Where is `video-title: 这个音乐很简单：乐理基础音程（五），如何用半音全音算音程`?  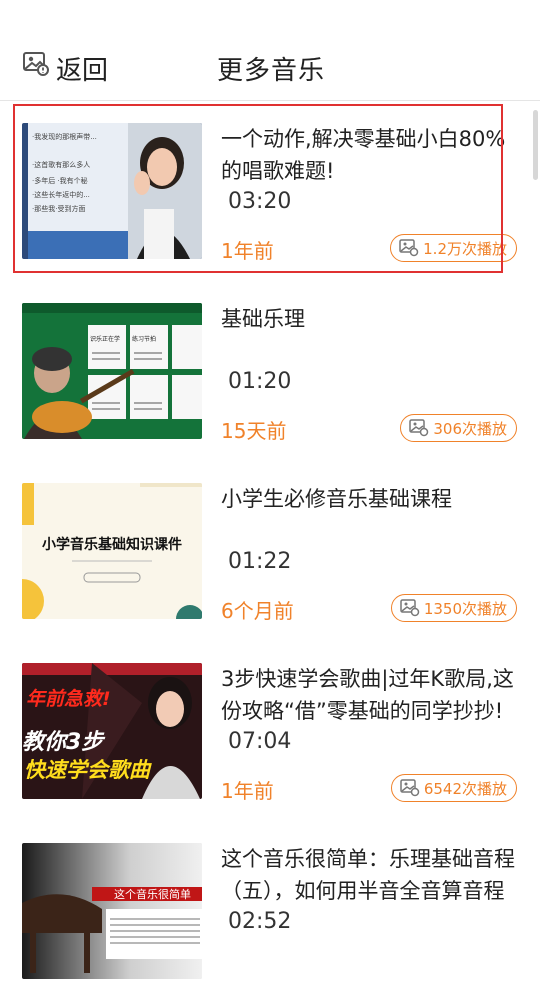 video-title: 这个音乐很简单：乐理基础音程（五），如何用半音全音算音程 is located at coordinates (368, 875).